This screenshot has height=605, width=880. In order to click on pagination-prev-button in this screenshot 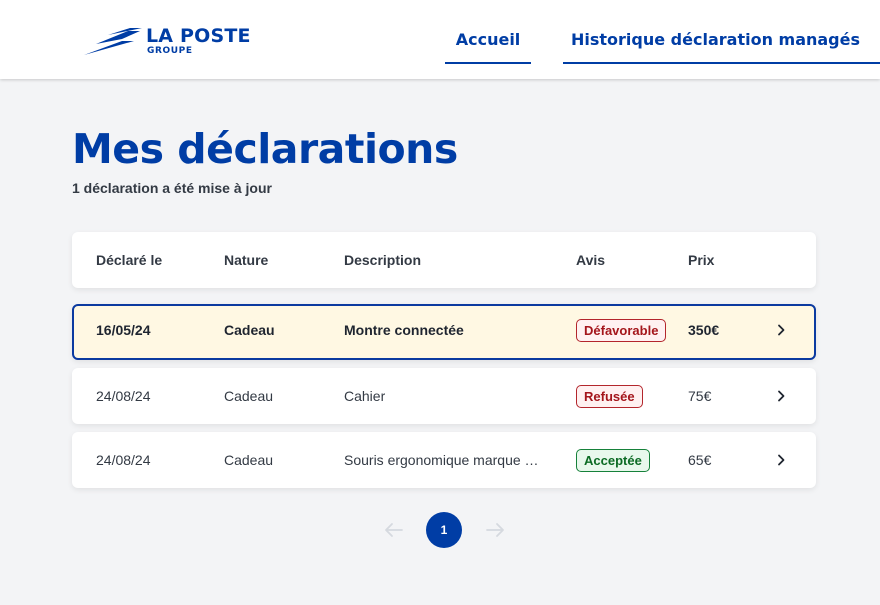, I will do `click(394, 530)`.